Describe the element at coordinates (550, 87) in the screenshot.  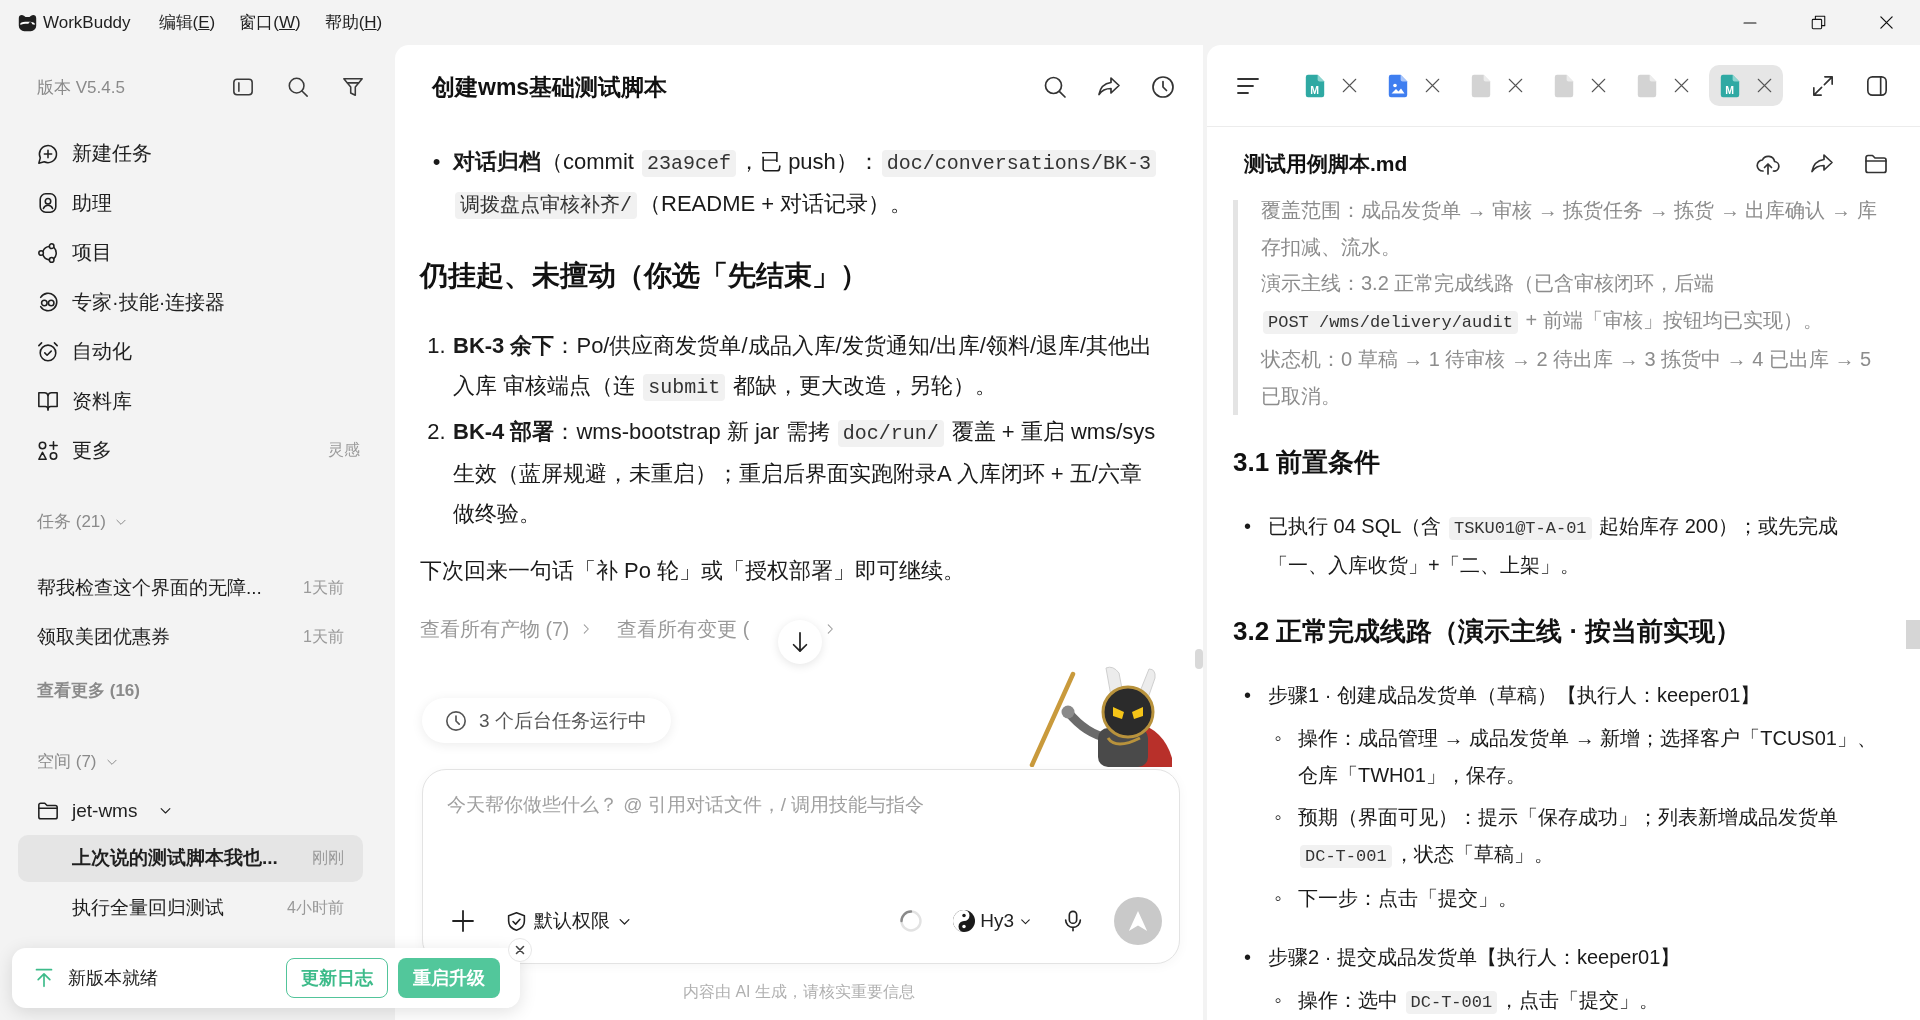
I see `chat-title: 创建wms基础测试脚本` at that location.